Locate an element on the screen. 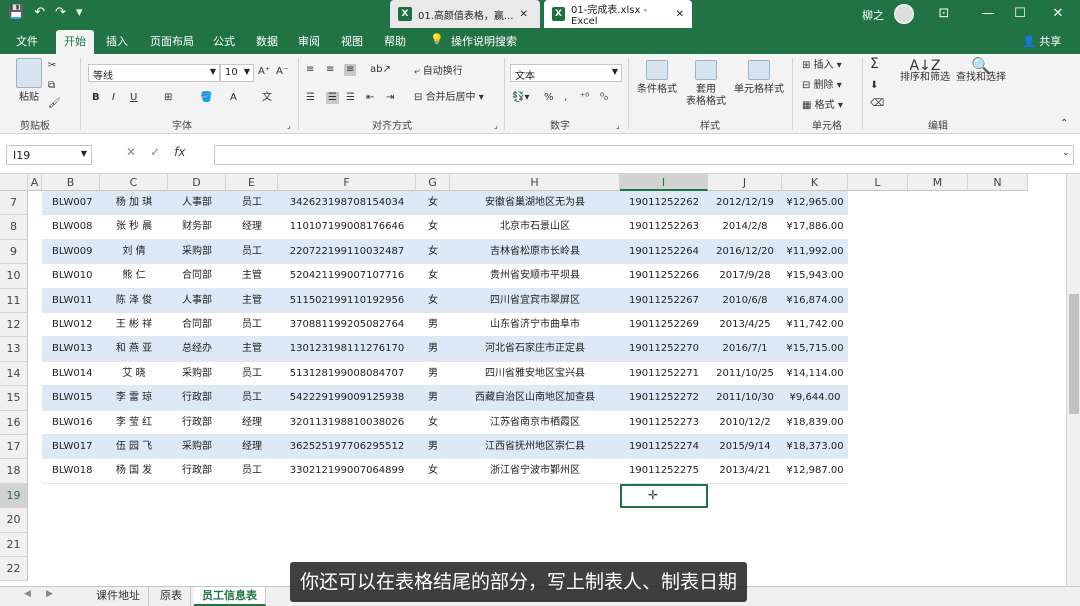 This screenshot has height=606, width=1080. table-cell: 江苏省南京市栖霞区 is located at coordinates (535, 423).